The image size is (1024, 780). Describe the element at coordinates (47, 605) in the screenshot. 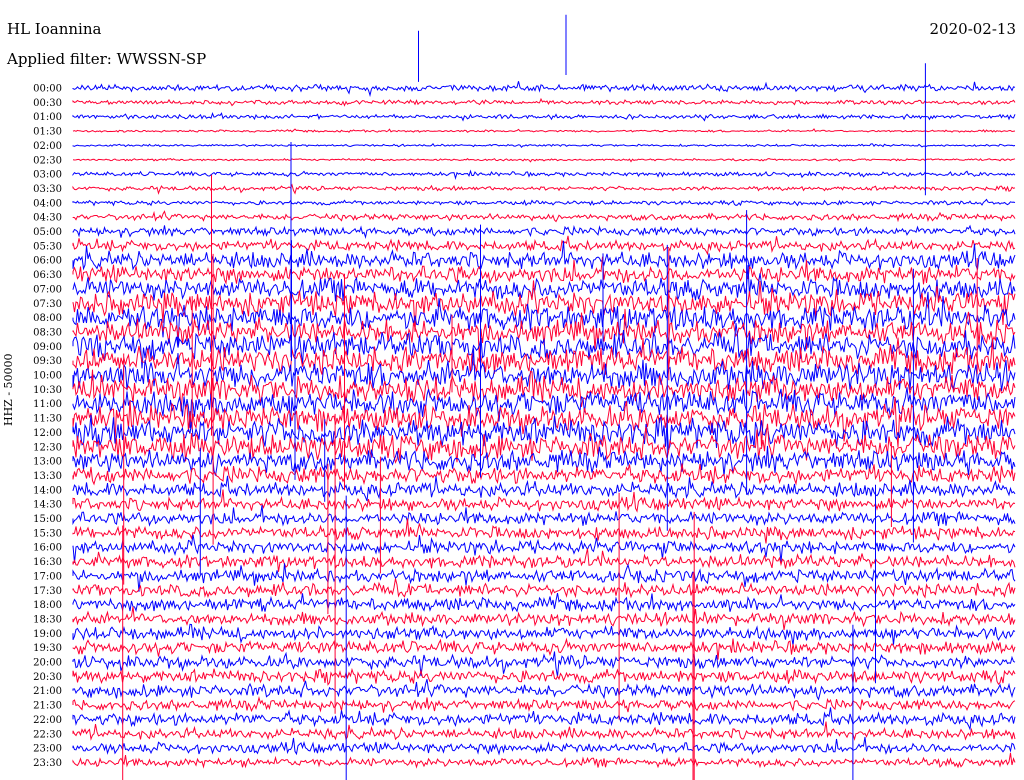

I see `time-label: 18:00` at that location.